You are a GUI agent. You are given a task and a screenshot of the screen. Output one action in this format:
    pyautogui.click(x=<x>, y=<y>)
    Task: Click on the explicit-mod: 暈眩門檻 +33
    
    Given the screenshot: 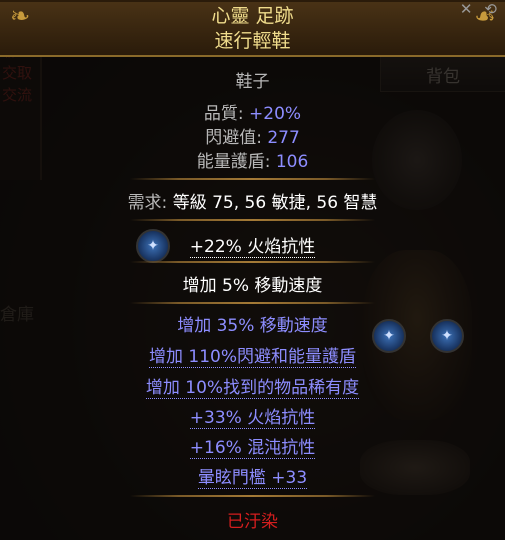 What is the action you would take?
    pyautogui.click(x=252, y=476)
    